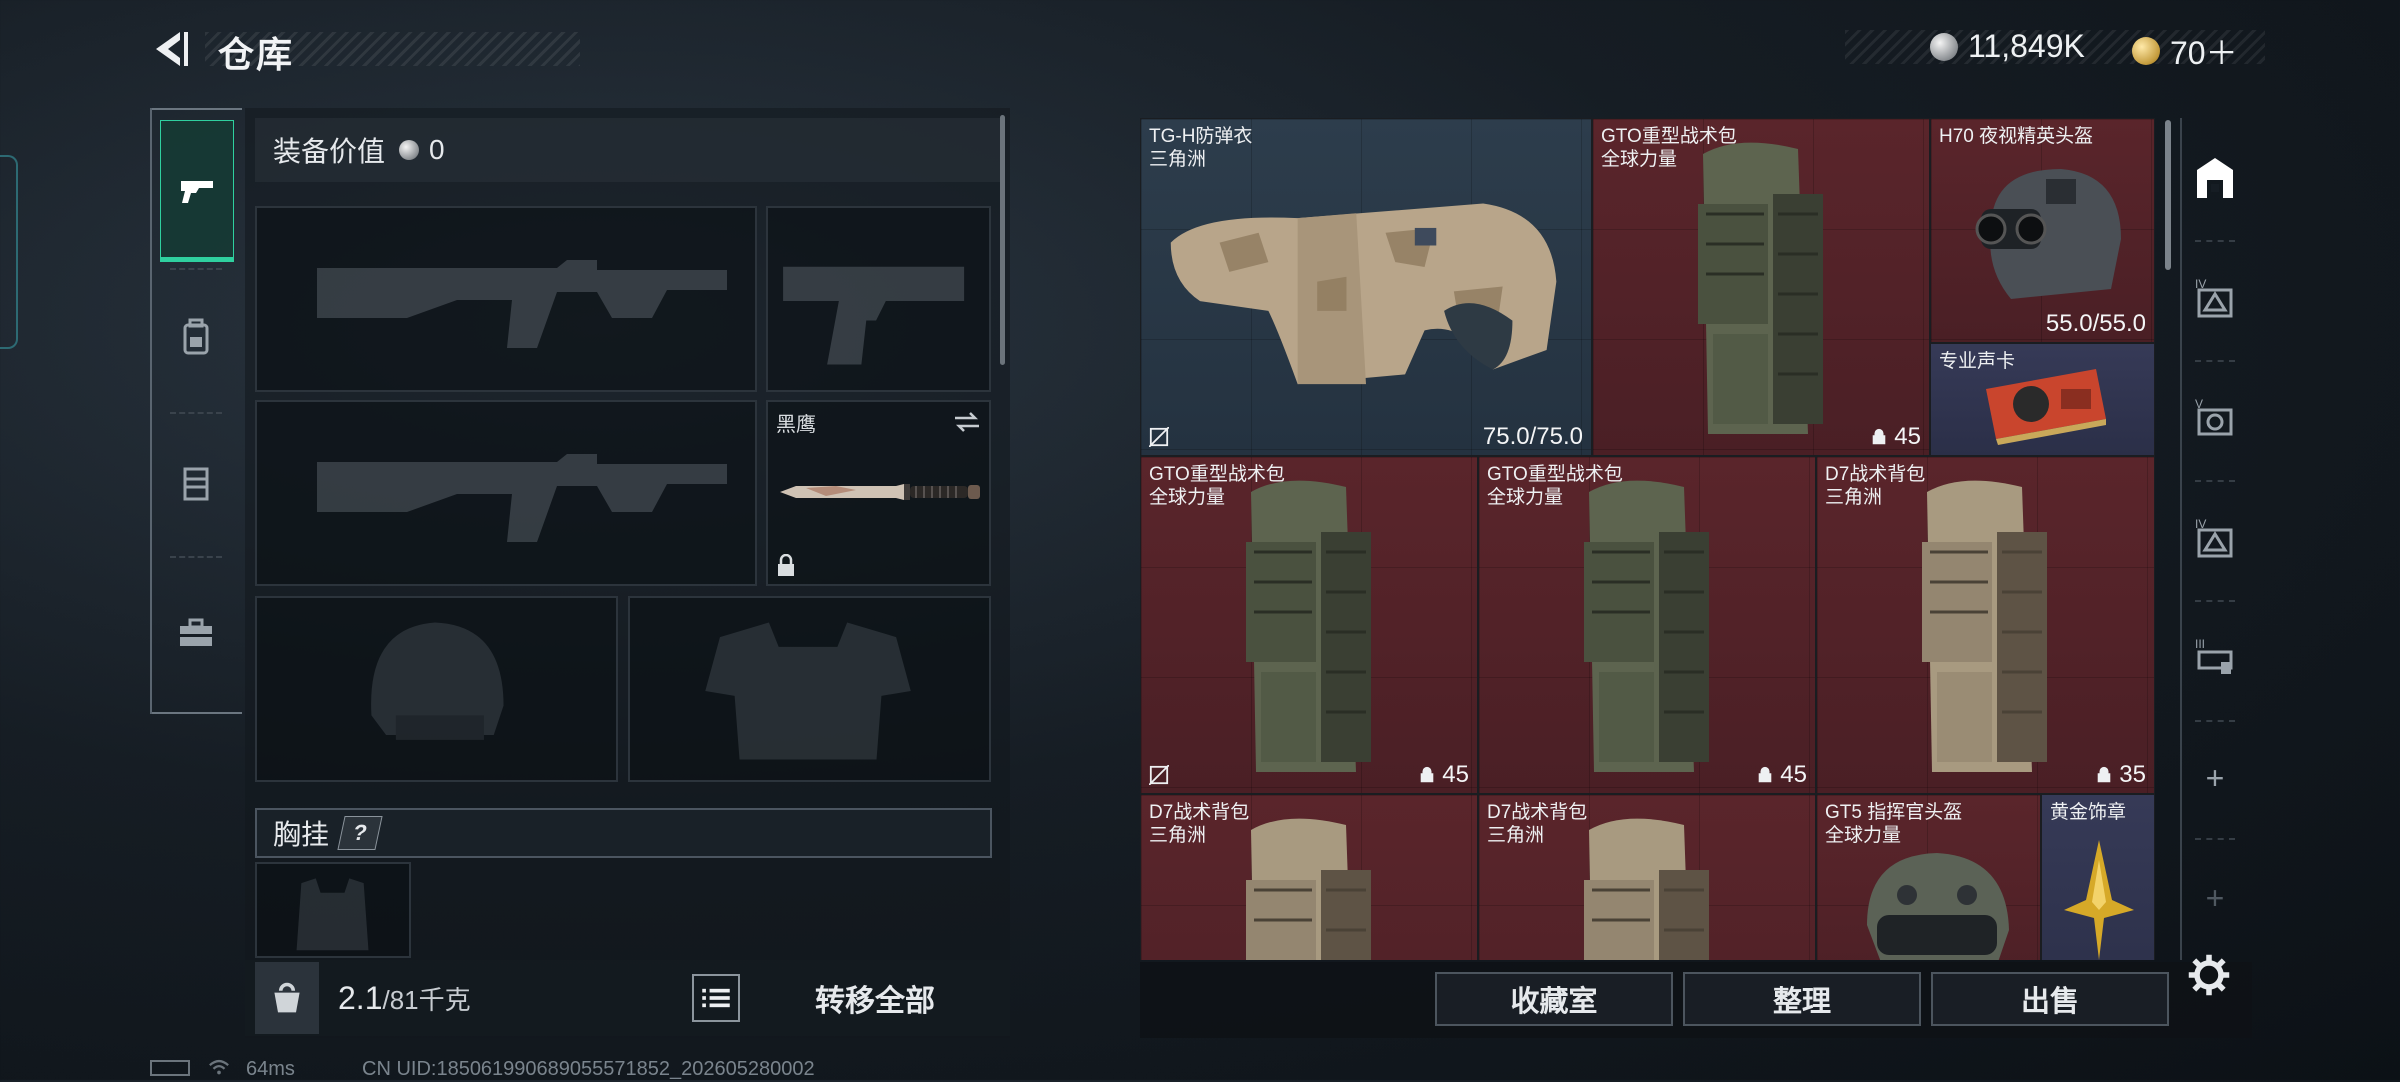 This screenshot has height=1082, width=2400. Describe the element at coordinates (1928, 877) in the screenshot. I see `warehouse-item: GT5 指挥官头盔 全球力量` at that location.